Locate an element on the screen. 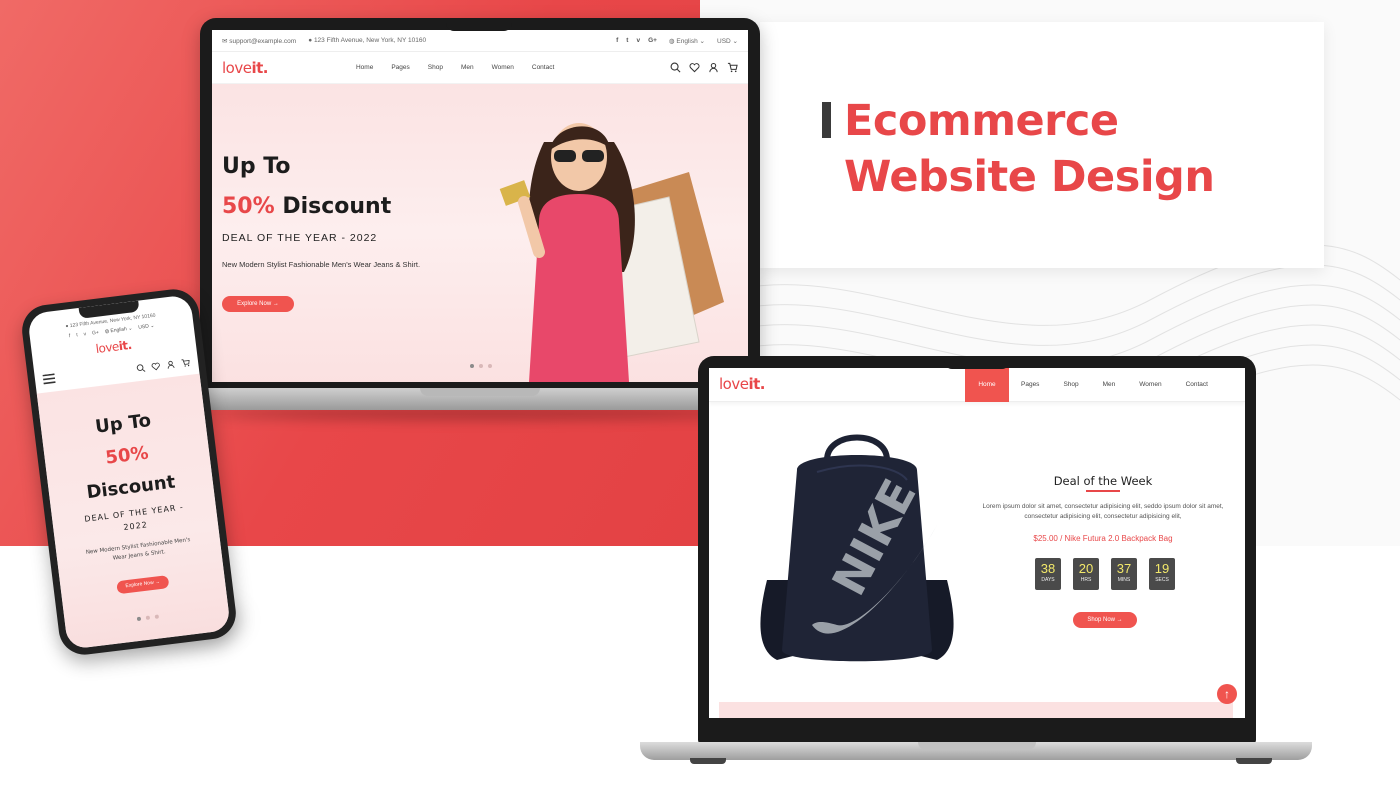  language-select: ◍ English ⌄ is located at coordinates (687, 41).